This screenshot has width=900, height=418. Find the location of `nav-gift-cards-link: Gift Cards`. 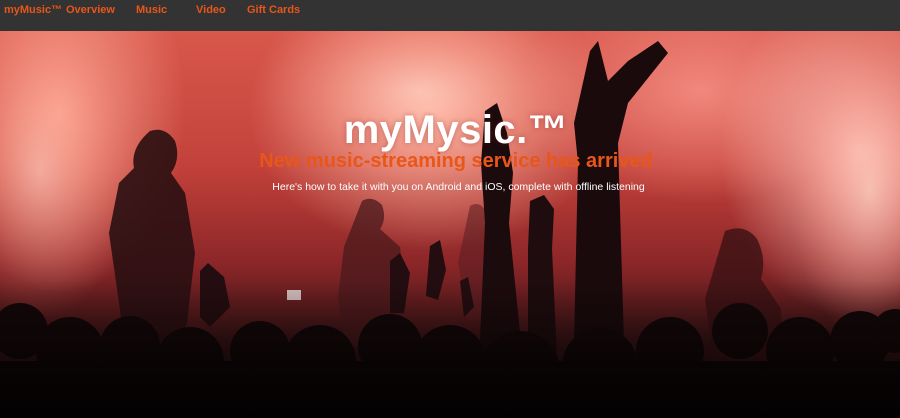

nav-gift-cards-link: Gift Cards is located at coordinates (273, 10).